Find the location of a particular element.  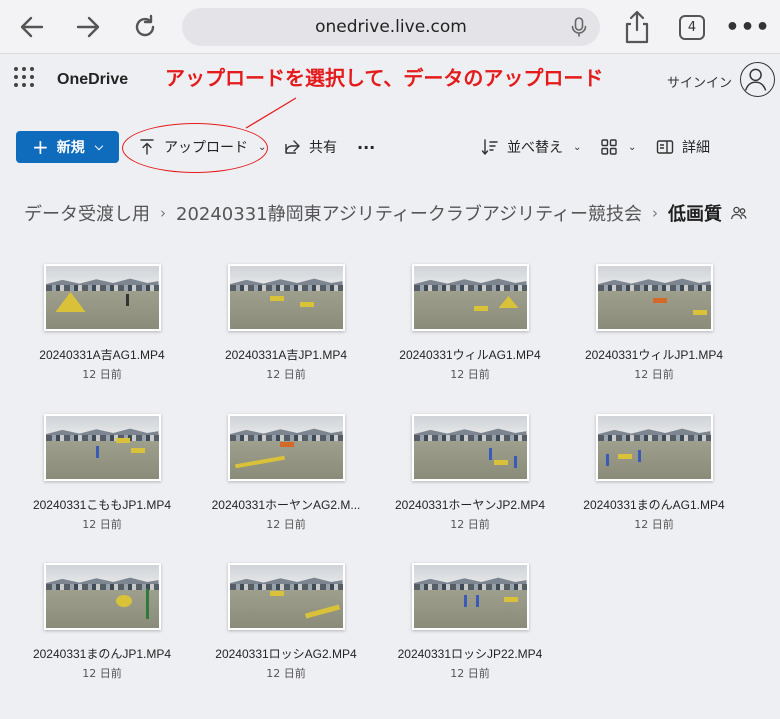

signin-link: サインイン is located at coordinates (699, 81).